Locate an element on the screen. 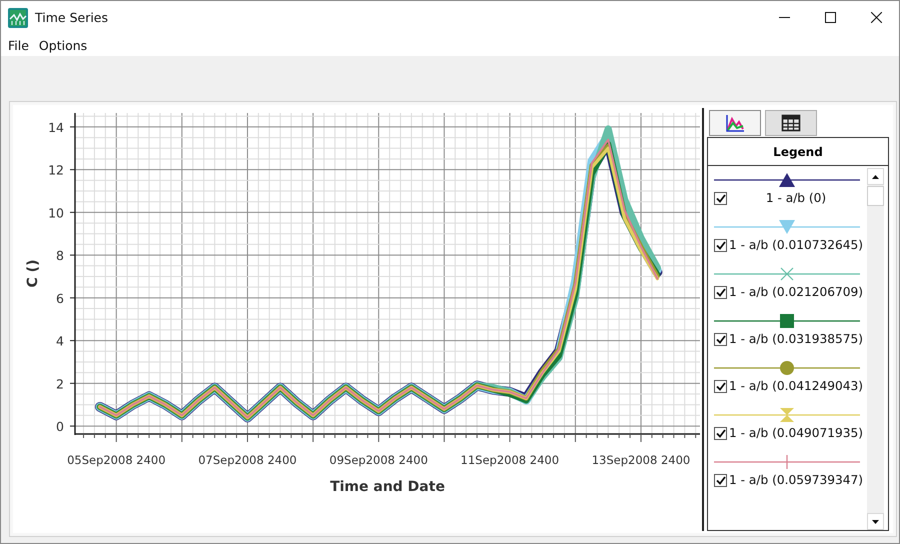 Image resolution: width=900 pixels, height=544 pixels. legend-label: 1 - a/b (0.010732645) is located at coordinates (796, 245).